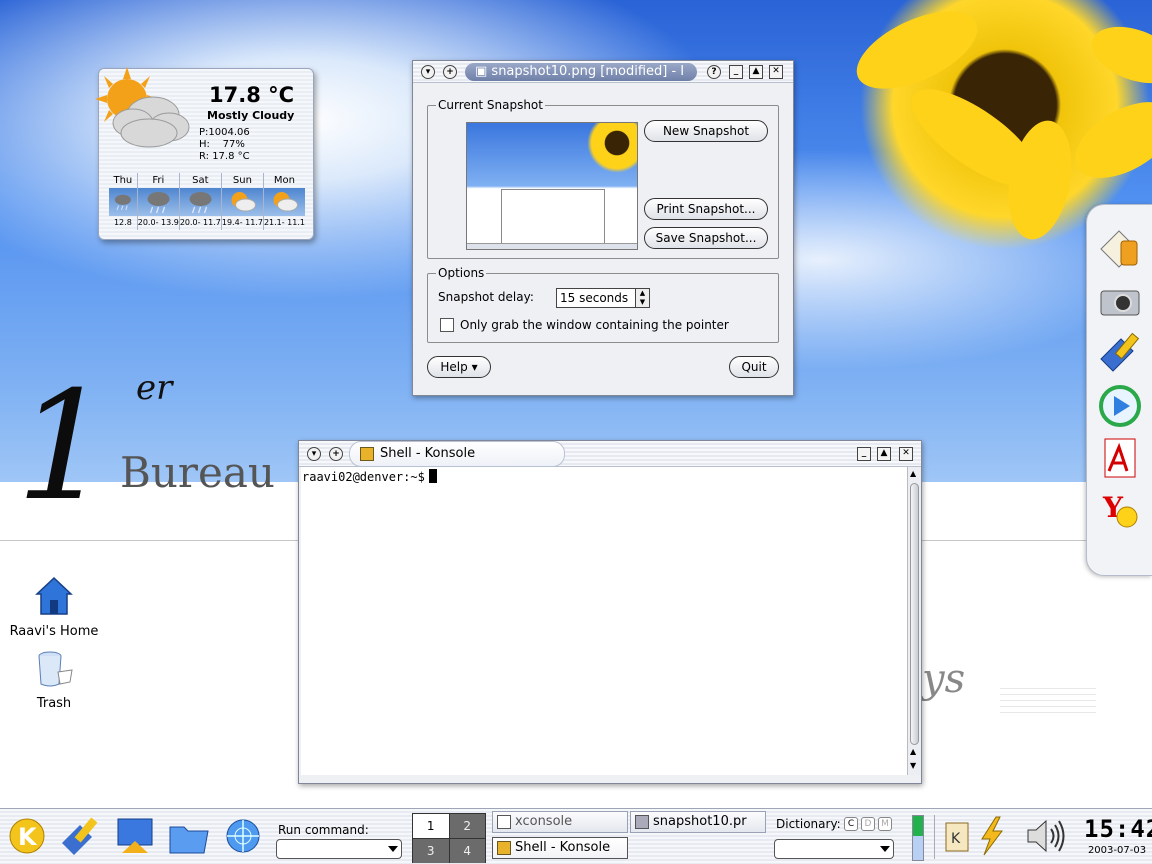 This screenshot has height=864, width=1152. I want to click on wallpaper-faded-text, so click(1048, 703).